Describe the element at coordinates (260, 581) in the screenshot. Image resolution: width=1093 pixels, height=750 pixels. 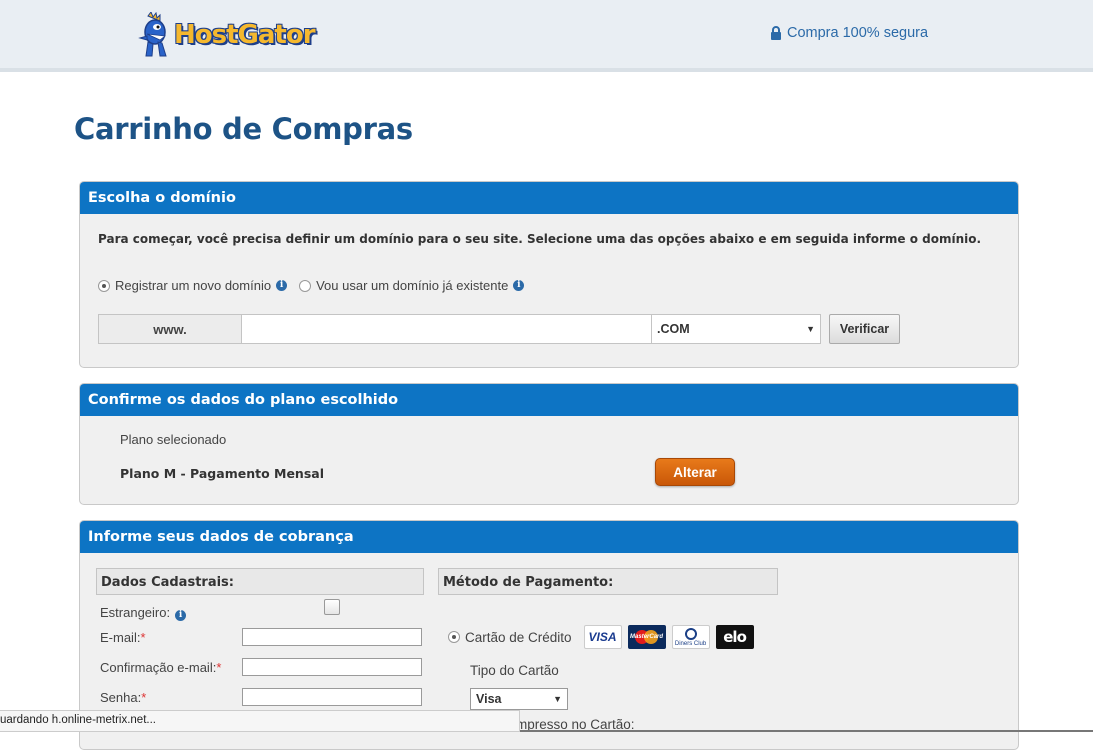
I see `personal-data-heading: Dados Cadastrais:` at that location.